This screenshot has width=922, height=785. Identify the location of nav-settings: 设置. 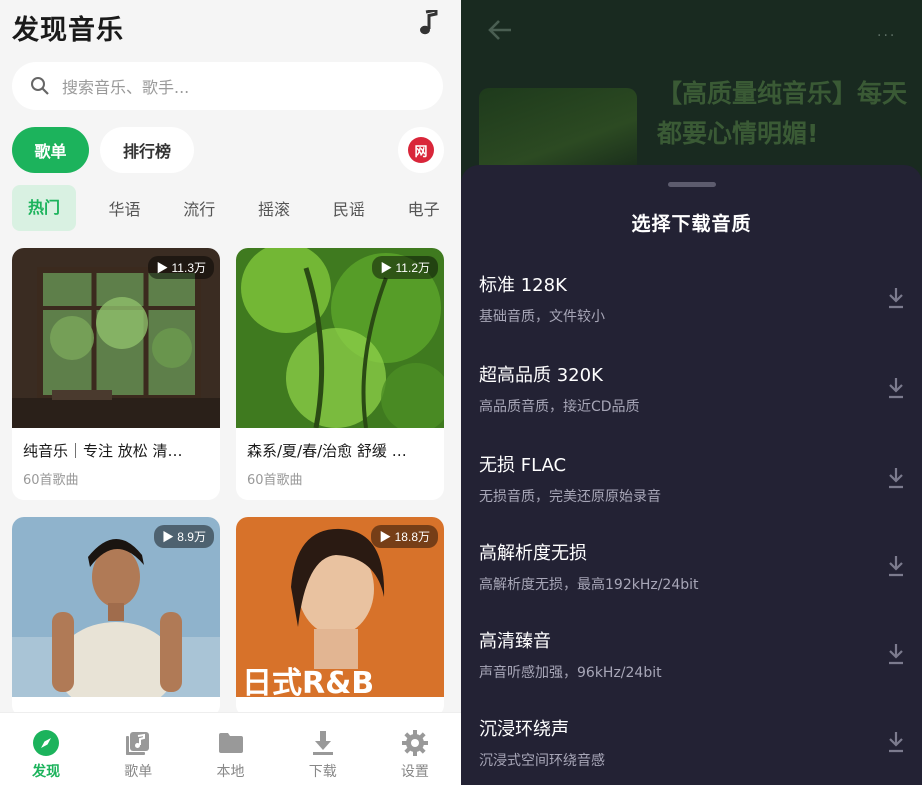
(415, 749).